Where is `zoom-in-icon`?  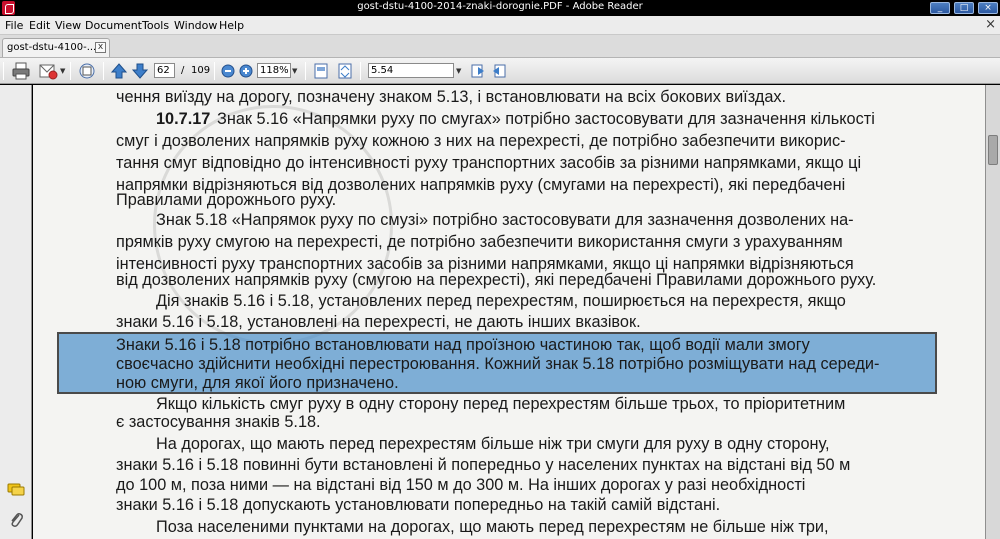
zoom-in-icon is located at coordinates (246, 71).